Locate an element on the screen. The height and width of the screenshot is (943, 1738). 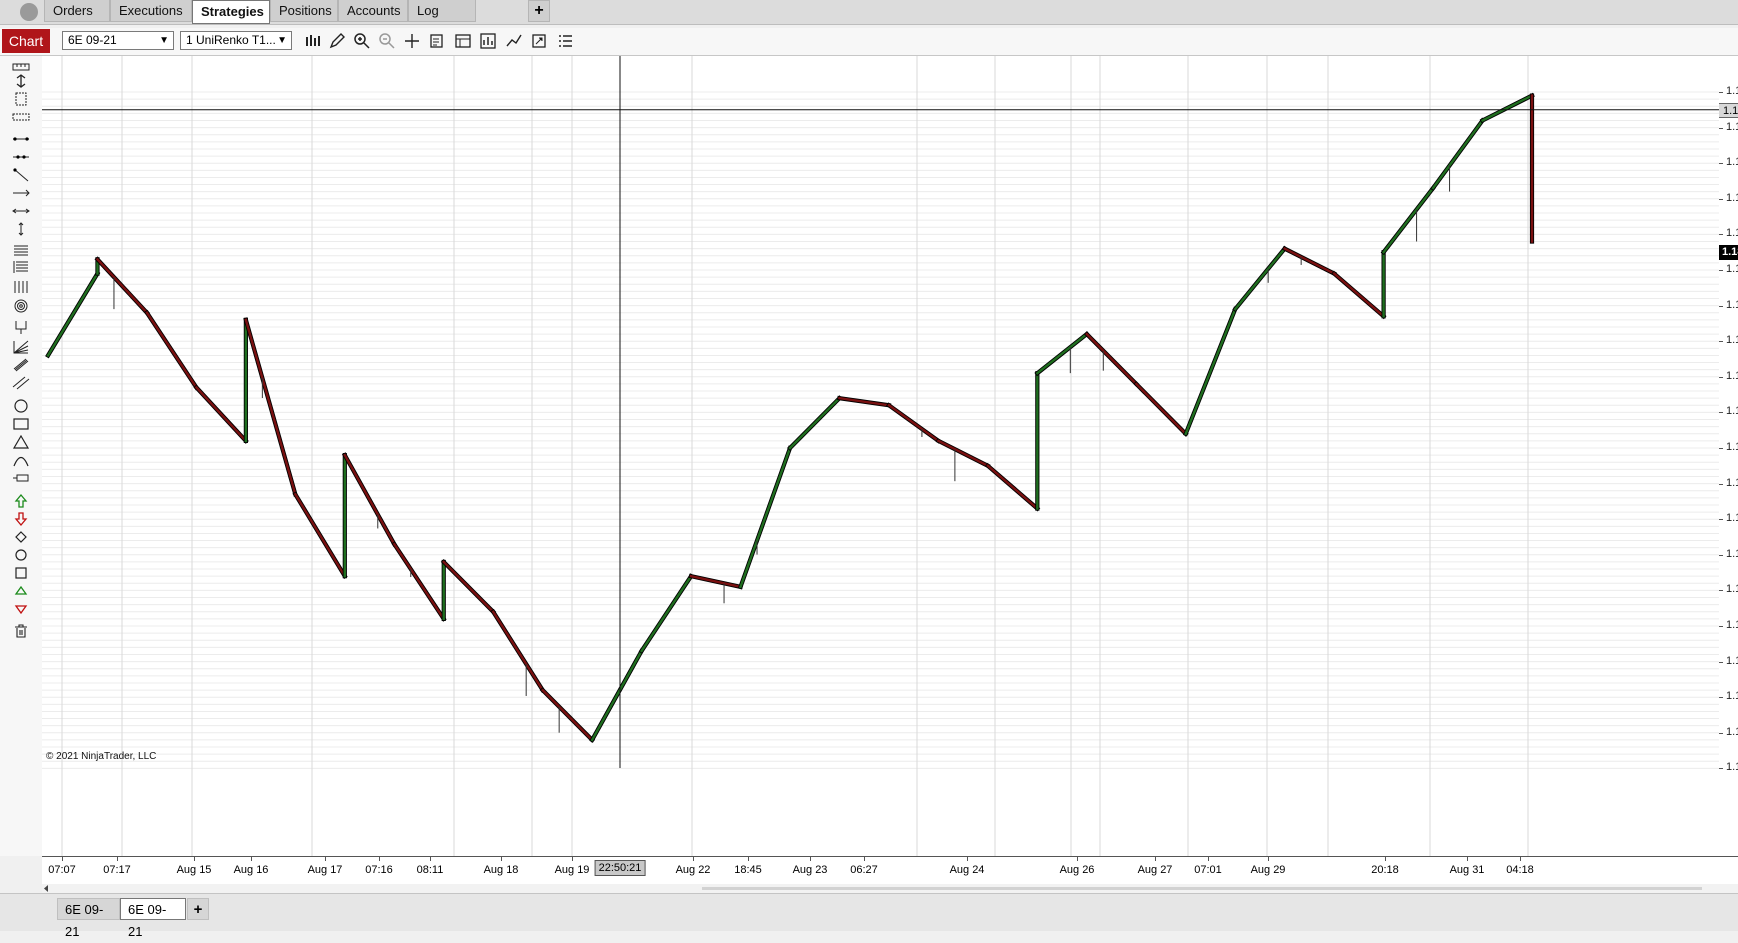
tab-accounts: Accounts is located at coordinates (373, 11).